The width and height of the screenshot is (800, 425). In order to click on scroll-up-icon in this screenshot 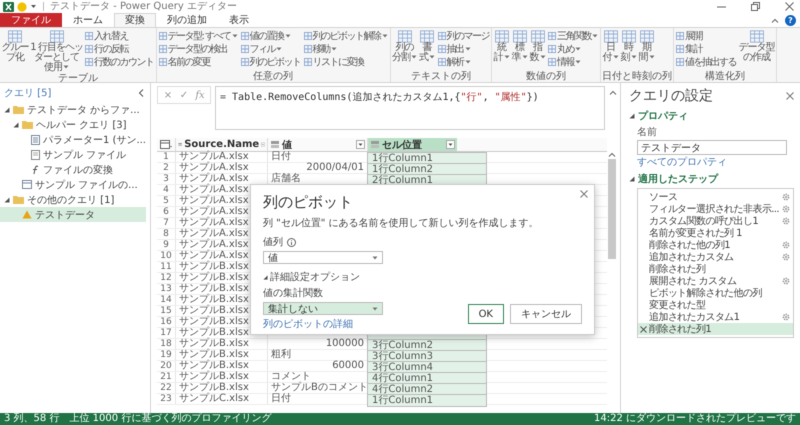, I will do `click(612, 154)`.